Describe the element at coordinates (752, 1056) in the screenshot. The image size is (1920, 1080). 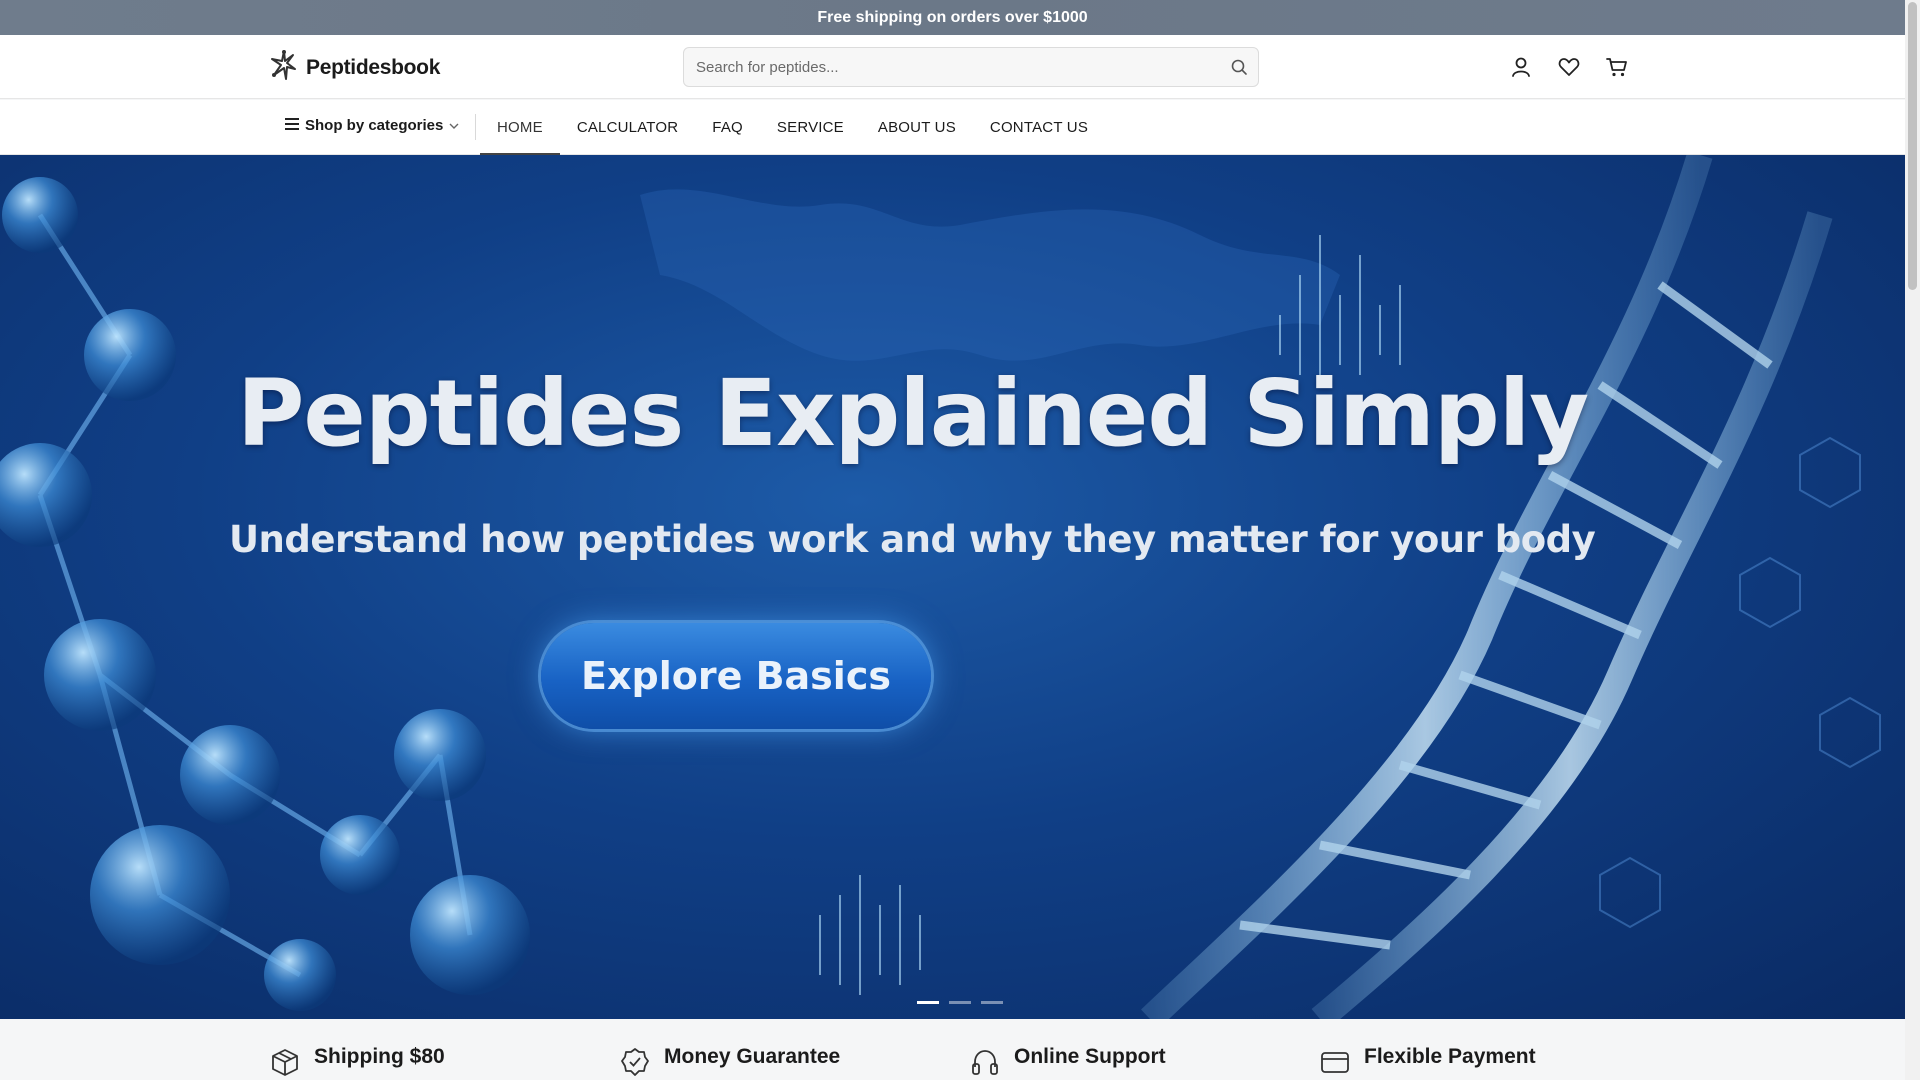
I see `feature-title: Money Guarantee` at that location.